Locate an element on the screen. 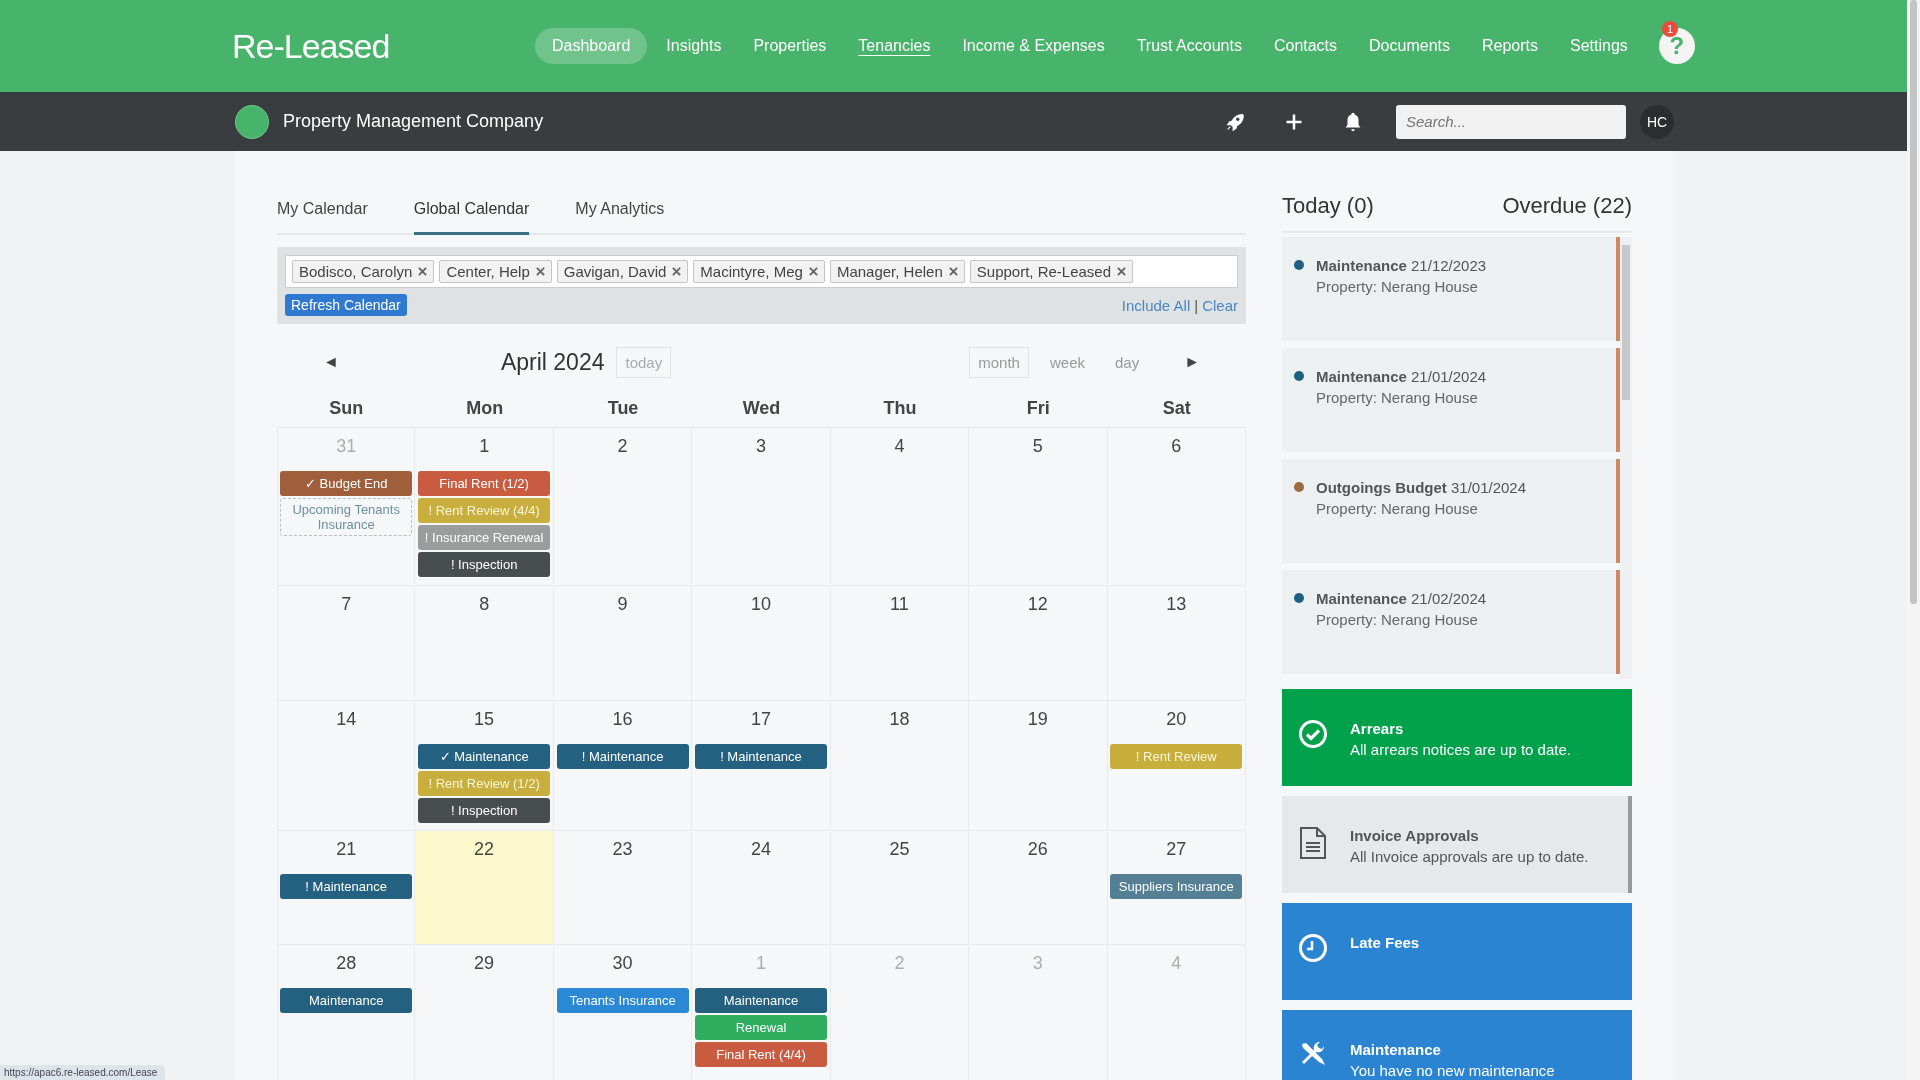 The width and height of the screenshot is (1920, 1080). day-number: 15 is located at coordinates (484, 719).